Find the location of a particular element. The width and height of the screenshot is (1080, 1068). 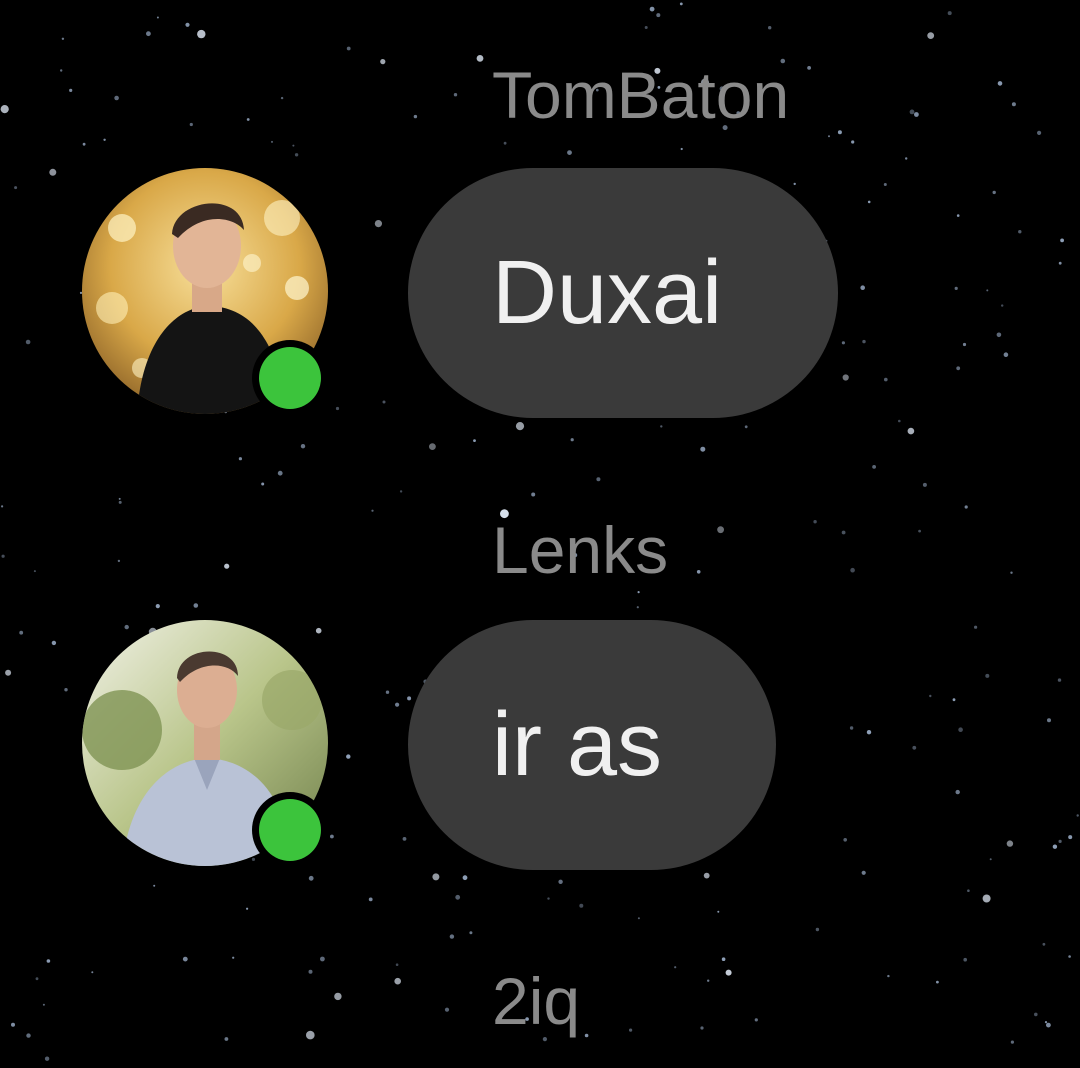

message-text: ir as is located at coordinates (577, 744).